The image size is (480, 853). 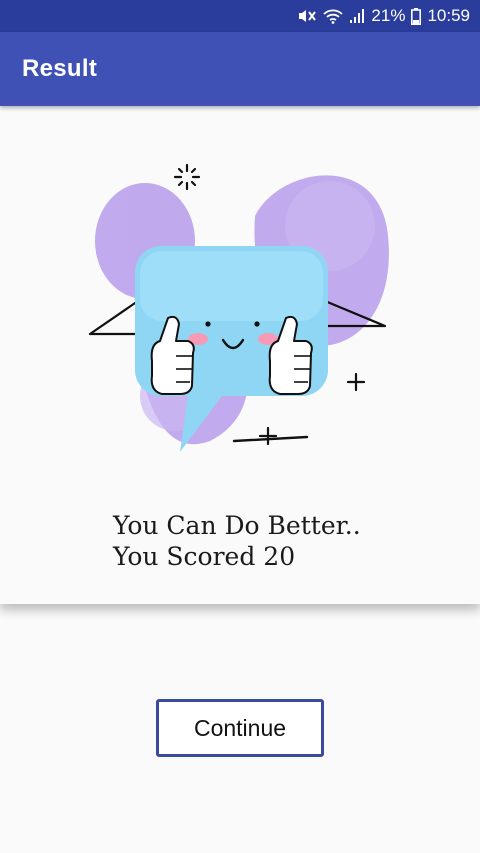 What do you see at coordinates (333, 16) in the screenshot?
I see `wifi-icon` at bounding box center [333, 16].